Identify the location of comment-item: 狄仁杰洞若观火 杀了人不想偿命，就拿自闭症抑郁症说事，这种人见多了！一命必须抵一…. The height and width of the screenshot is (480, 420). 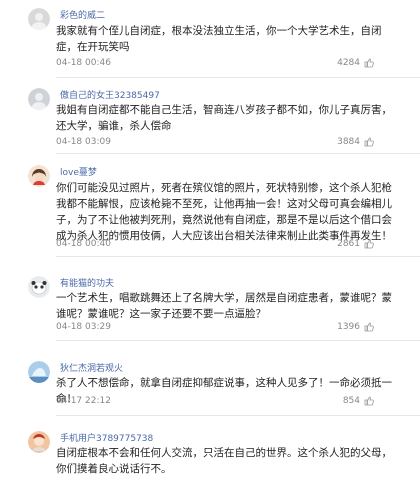
(210, 387).